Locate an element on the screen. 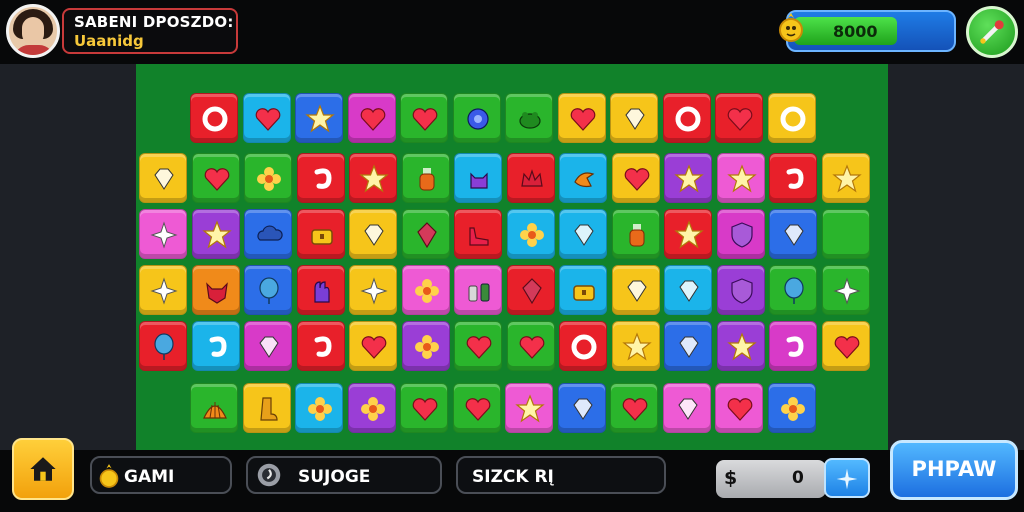 Image resolution: width=1024 pixels, height=512 pixels. home-button is located at coordinates (43, 469).